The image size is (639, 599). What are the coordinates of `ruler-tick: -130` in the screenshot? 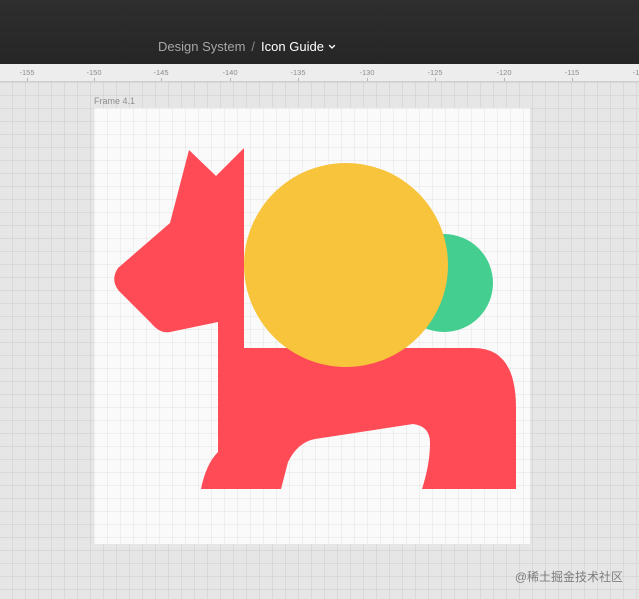 It's located at (367, 72).